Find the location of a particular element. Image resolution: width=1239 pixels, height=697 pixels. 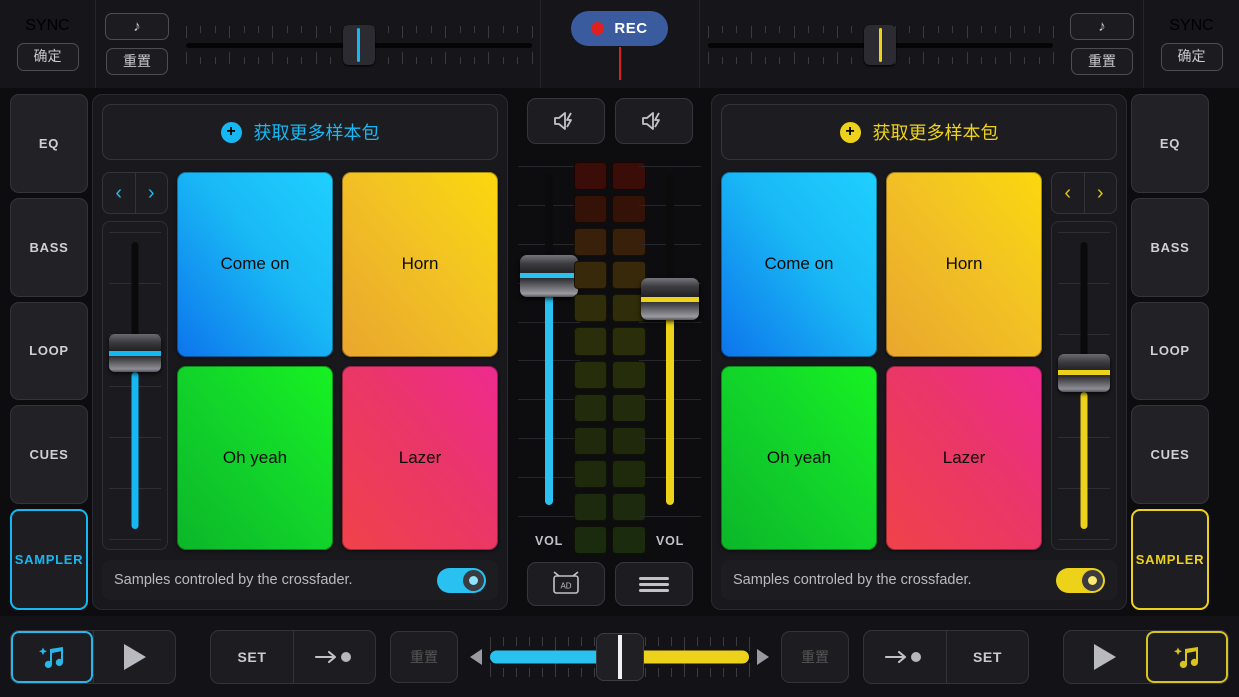

hamburger-menu-icon is located at coordinates (653, 584).